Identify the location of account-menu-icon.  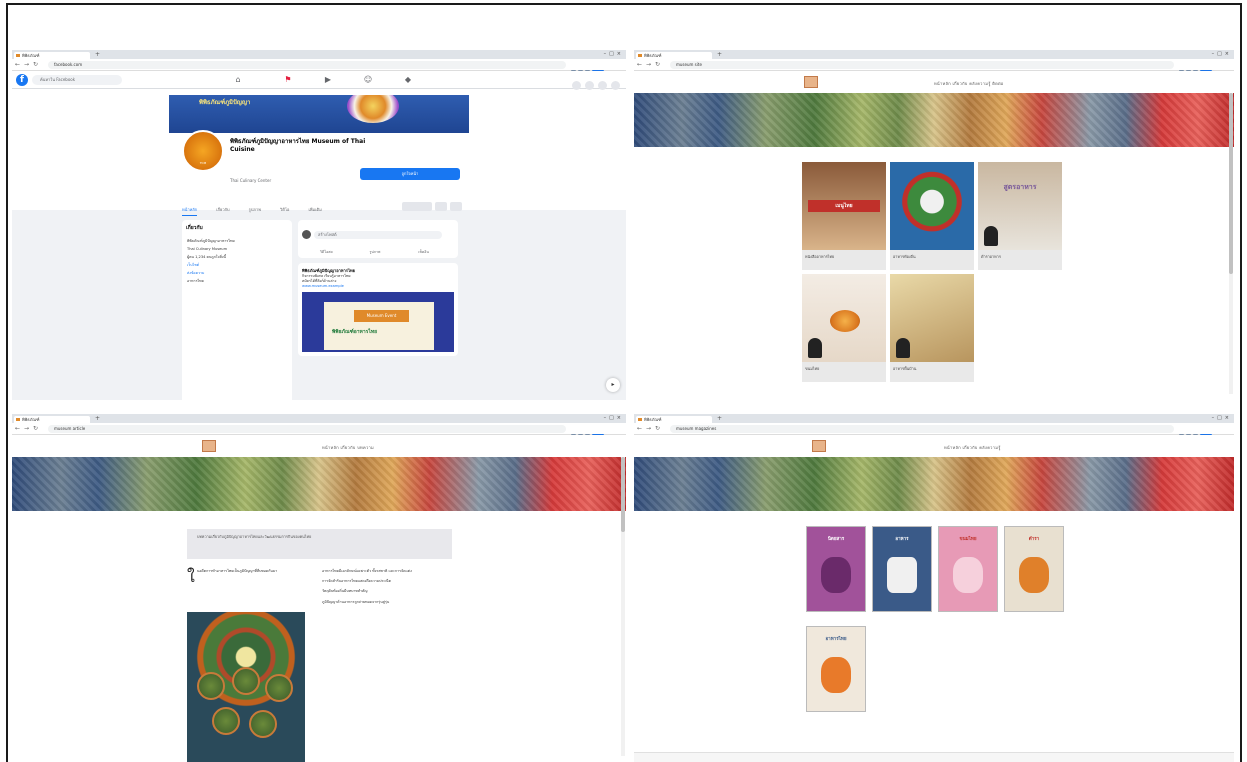
(615, 85).